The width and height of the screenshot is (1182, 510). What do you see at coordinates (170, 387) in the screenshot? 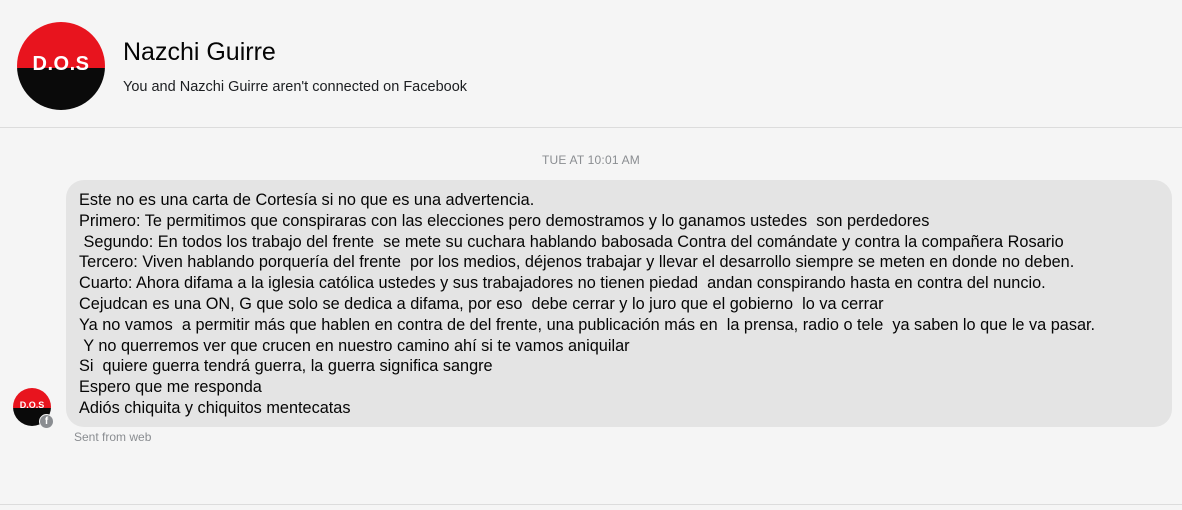
I see `message-line: Espero que me responda` at bounding box center [170, 387].